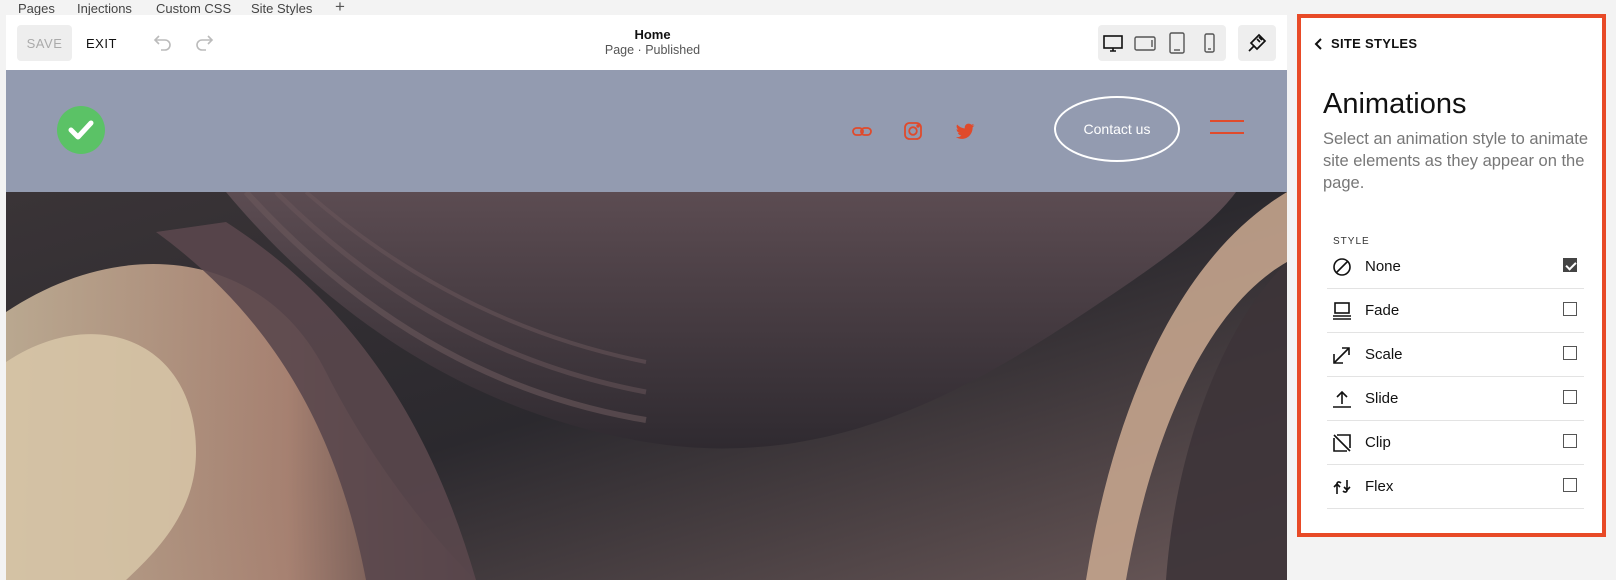  I want to click on option-label: Scale, so click(1384, 354).